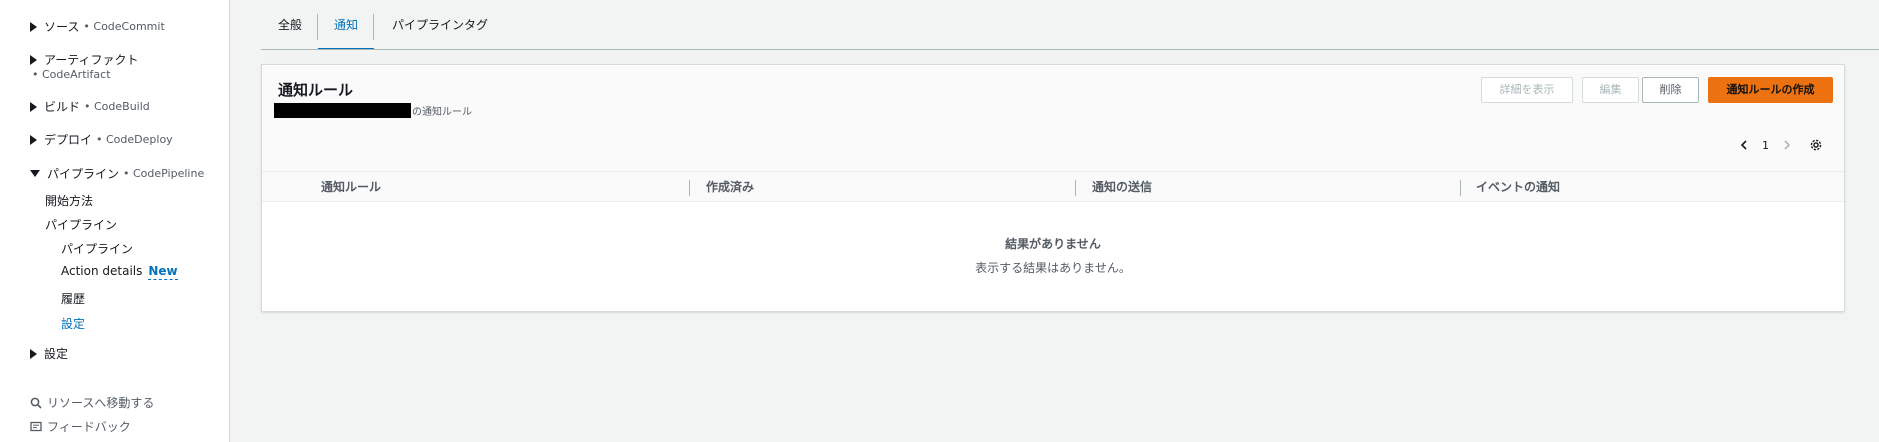  What do you see at coordinates (71, 74) in the screenshot?
I see `nav-group-service: • CodeArtifact` at bounding box center [71, 74].